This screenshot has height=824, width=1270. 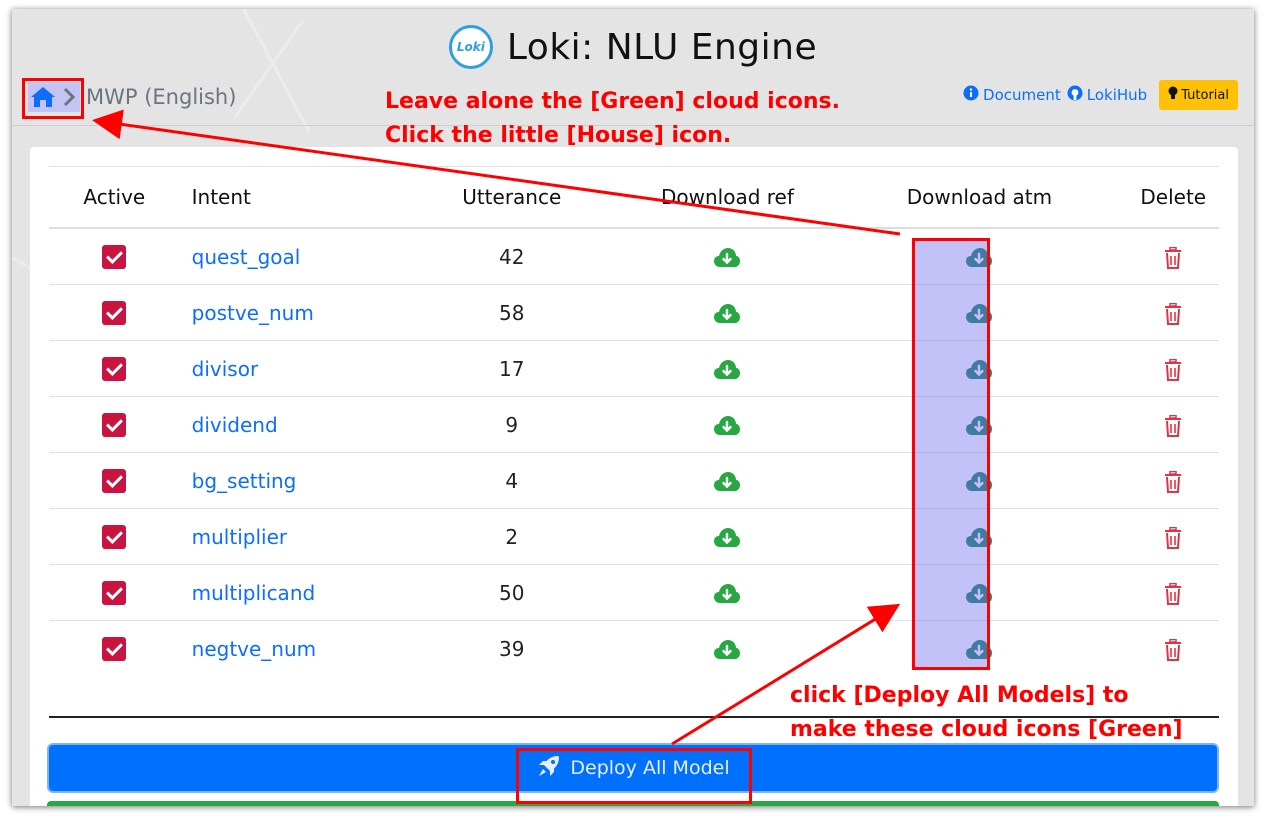 I want to click on header-delete: Delete, so click(x=1173, y=197).